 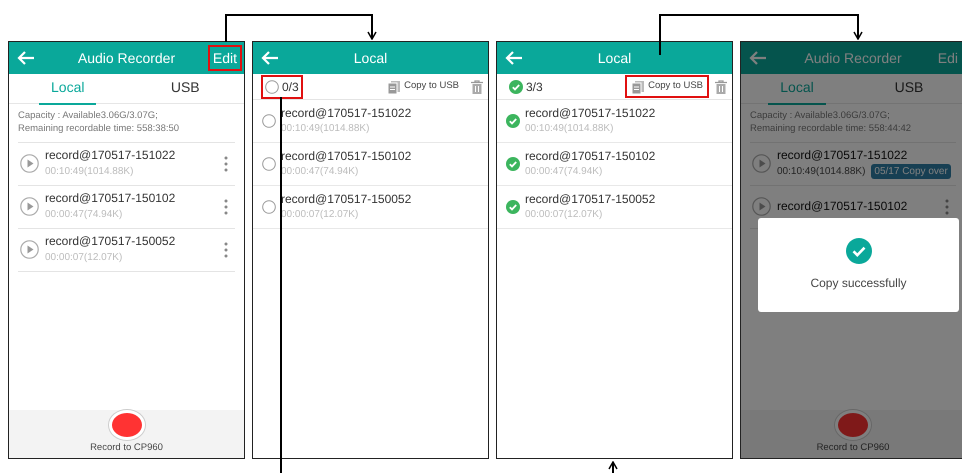 What do you see at coordinates (858, 283) in the screenshot?
I see `dialog-message: Copy successfully` at bounding box center [858, 283].